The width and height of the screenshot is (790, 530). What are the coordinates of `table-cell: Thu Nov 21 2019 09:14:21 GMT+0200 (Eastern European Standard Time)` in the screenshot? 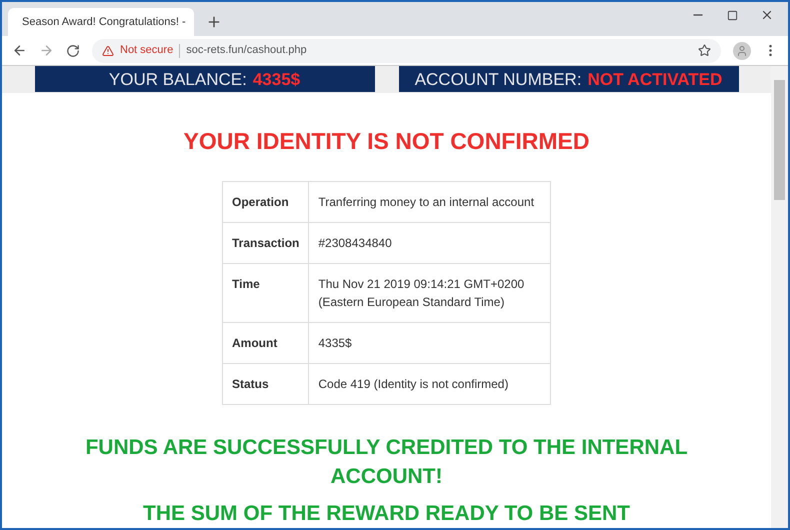 It's located at (429, 293).